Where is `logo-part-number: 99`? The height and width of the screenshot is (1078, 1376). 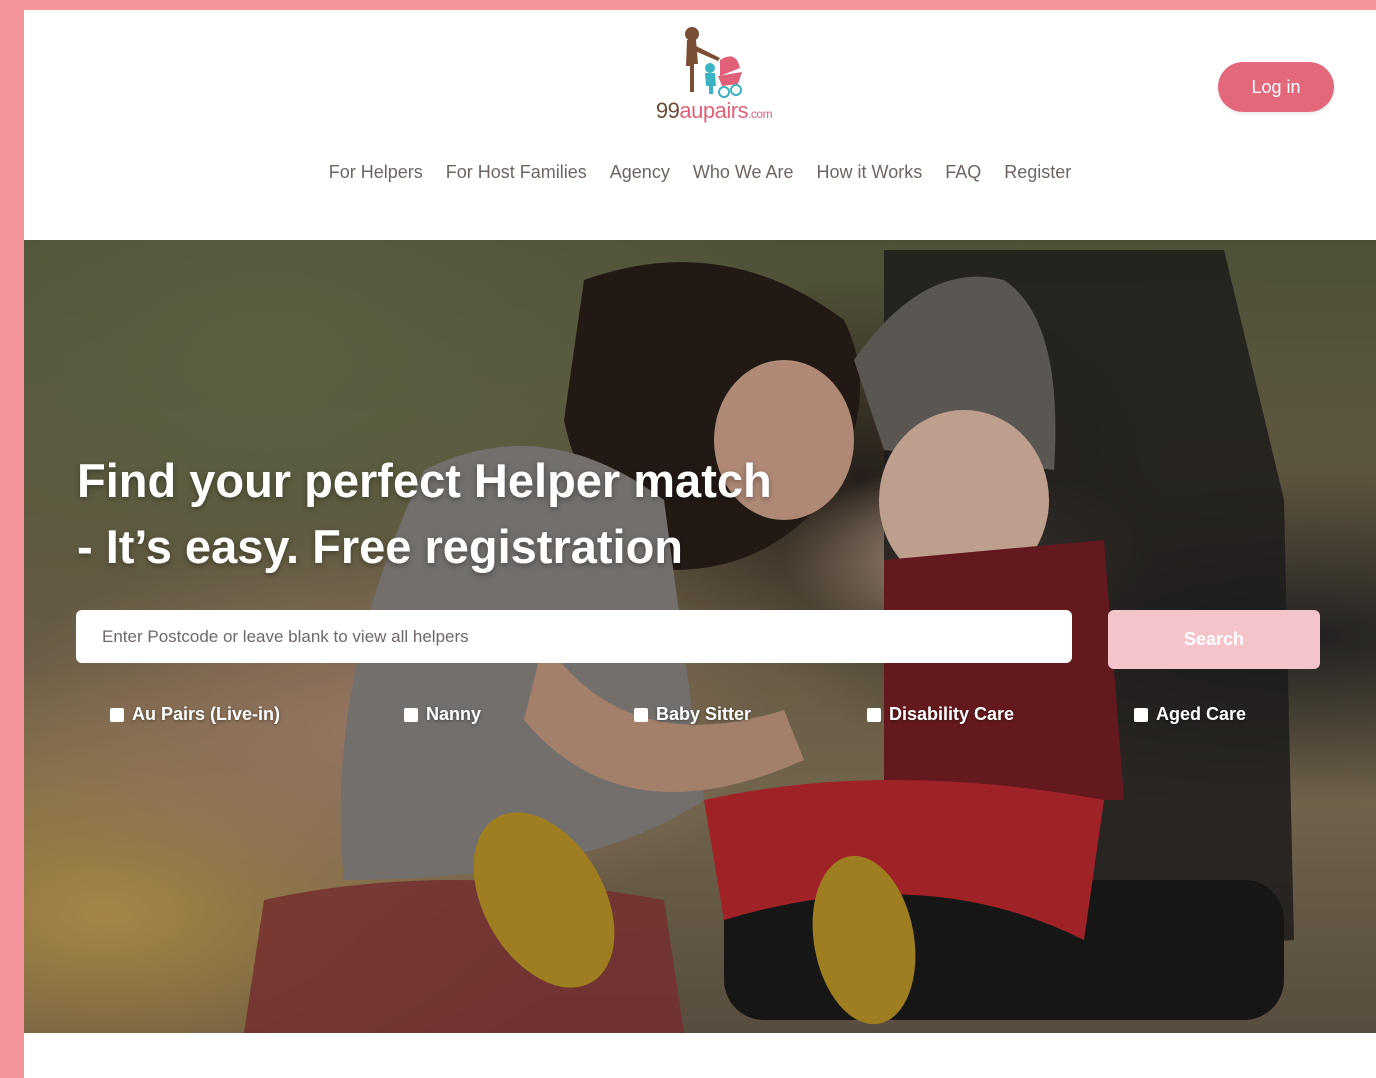
logo-part-number: 99 is located at coordinates (667, 110).